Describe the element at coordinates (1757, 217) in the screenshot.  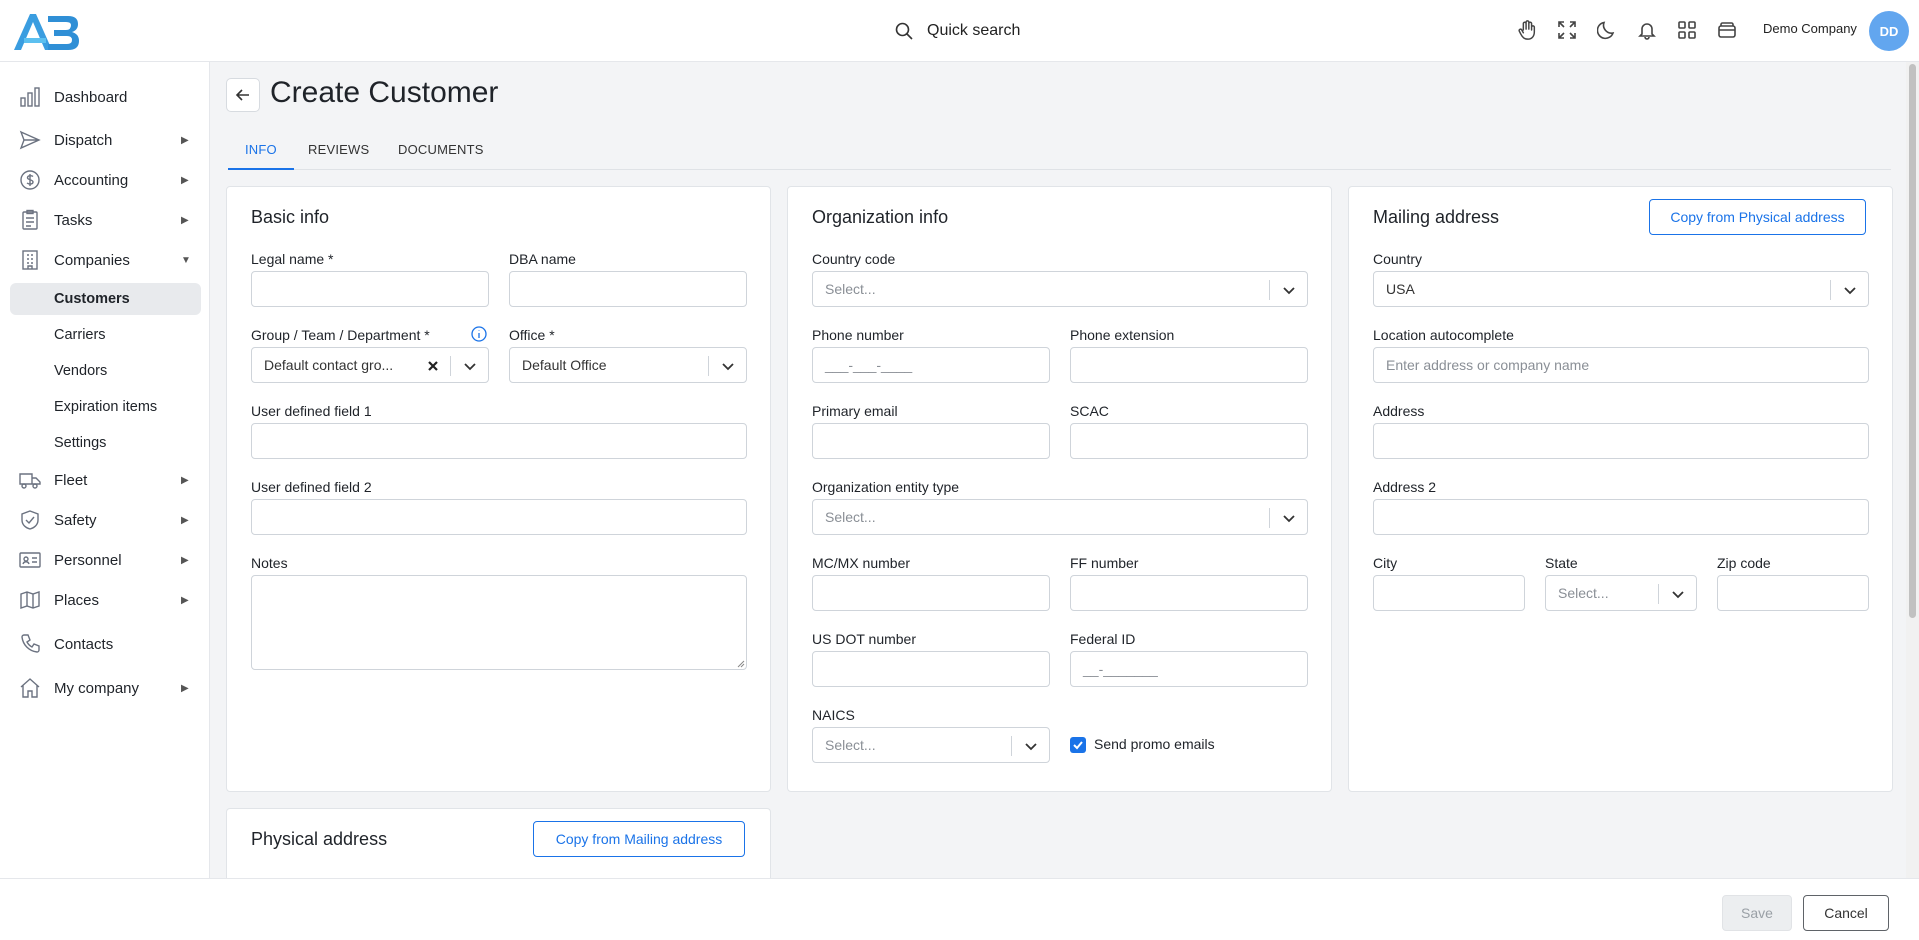
I see `copy-from-physical-button: Copy from Physical address` at that location.